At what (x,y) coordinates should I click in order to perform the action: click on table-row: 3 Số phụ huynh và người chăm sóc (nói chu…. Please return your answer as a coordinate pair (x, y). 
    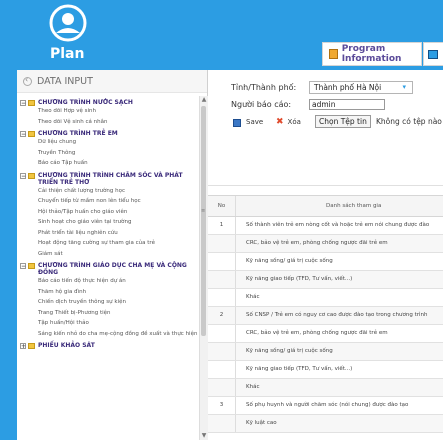
    Looking at the image, I should click on (325, 406).